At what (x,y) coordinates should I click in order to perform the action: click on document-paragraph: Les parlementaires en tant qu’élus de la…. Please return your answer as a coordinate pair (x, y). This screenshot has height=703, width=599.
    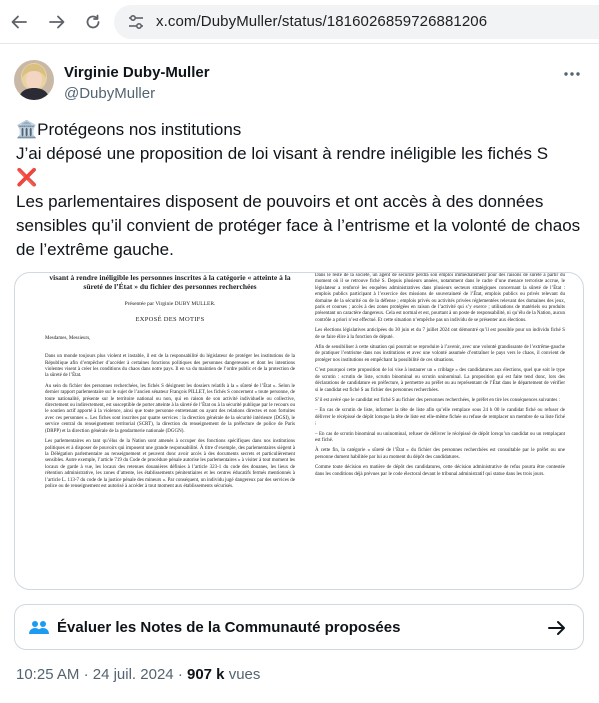
    Looking at the image, I should click on (170, 464).